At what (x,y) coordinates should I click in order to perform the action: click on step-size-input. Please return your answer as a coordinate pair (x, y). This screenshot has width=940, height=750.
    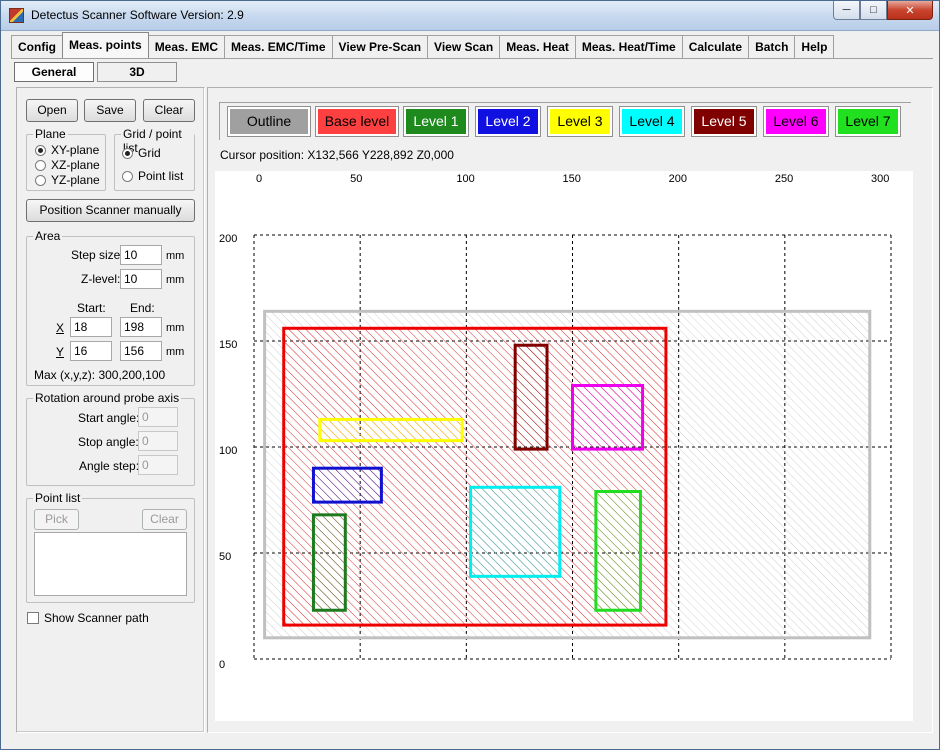
    Looking at the image, I should click on (141, 255).